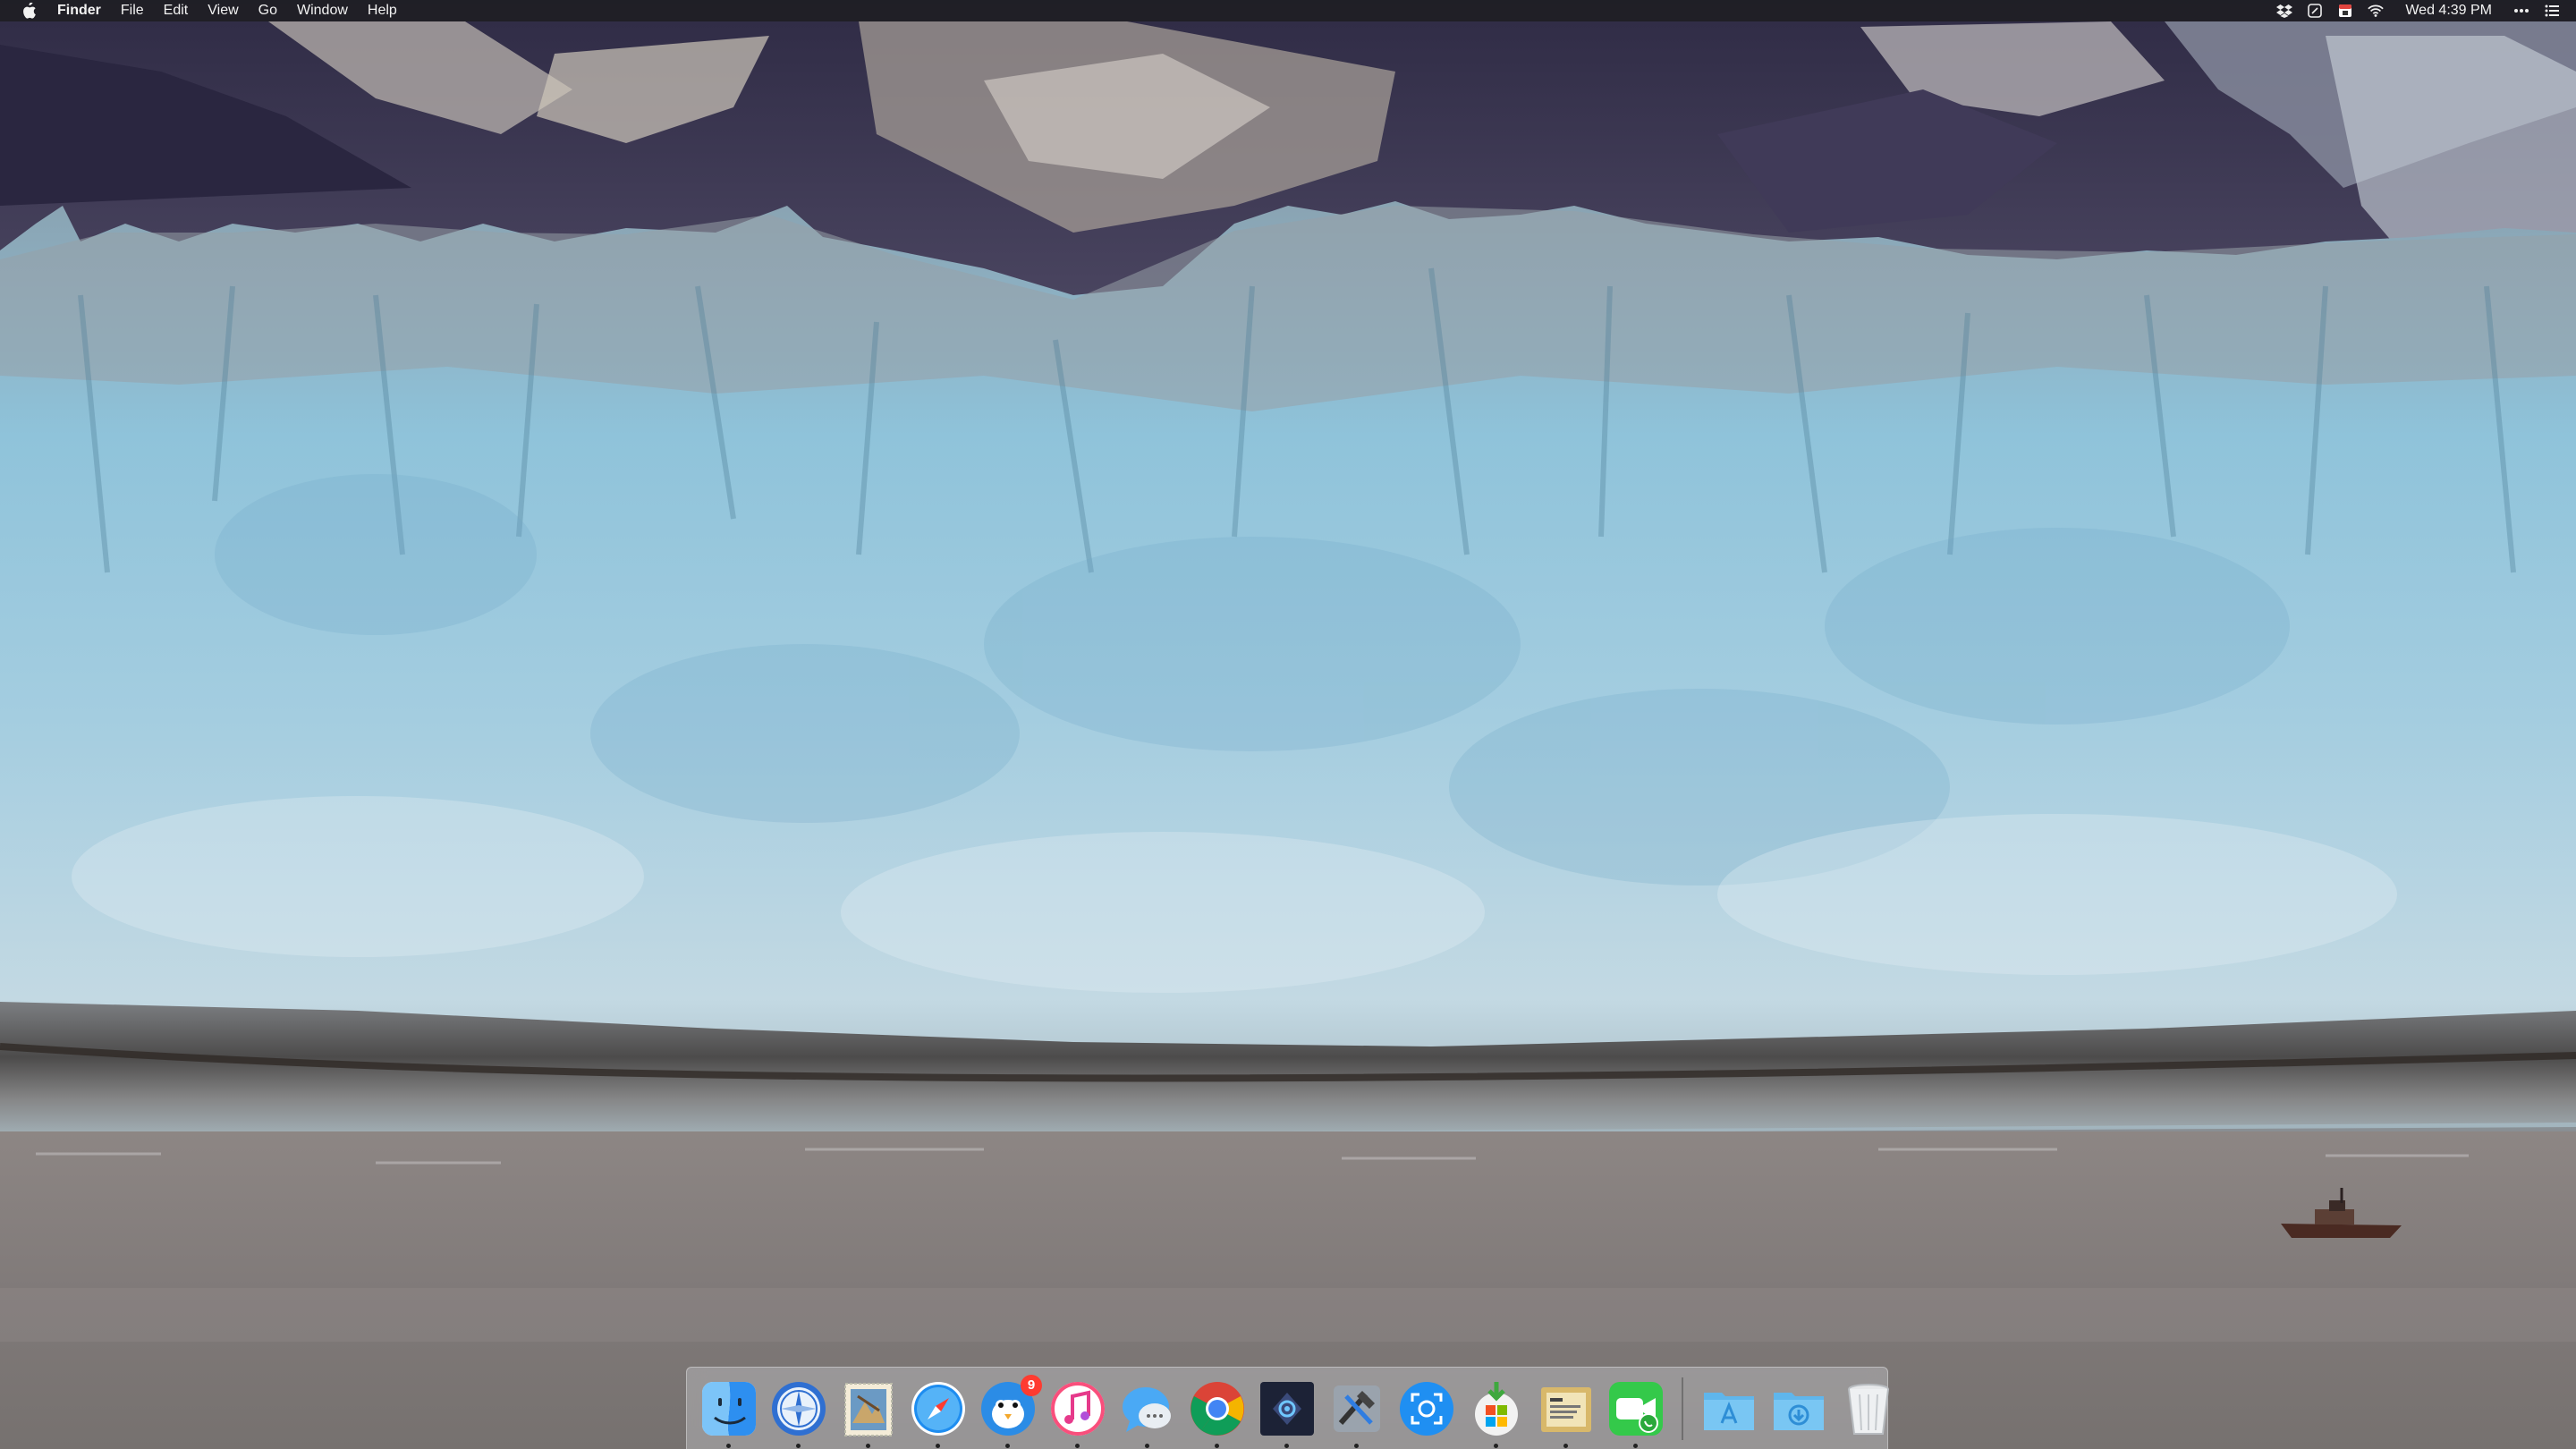 Image resolution: width=2576 pixels, height=1449 pixels. Describe the element at coordinates (1357, 1408) in the screenshot. I see `hammer-tools-icon` at that location.